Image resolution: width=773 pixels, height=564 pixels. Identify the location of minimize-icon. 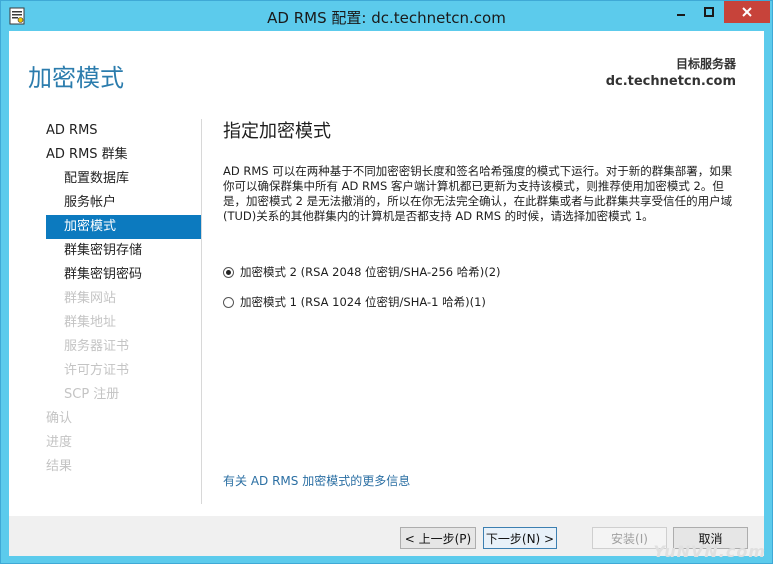
(681, 15).